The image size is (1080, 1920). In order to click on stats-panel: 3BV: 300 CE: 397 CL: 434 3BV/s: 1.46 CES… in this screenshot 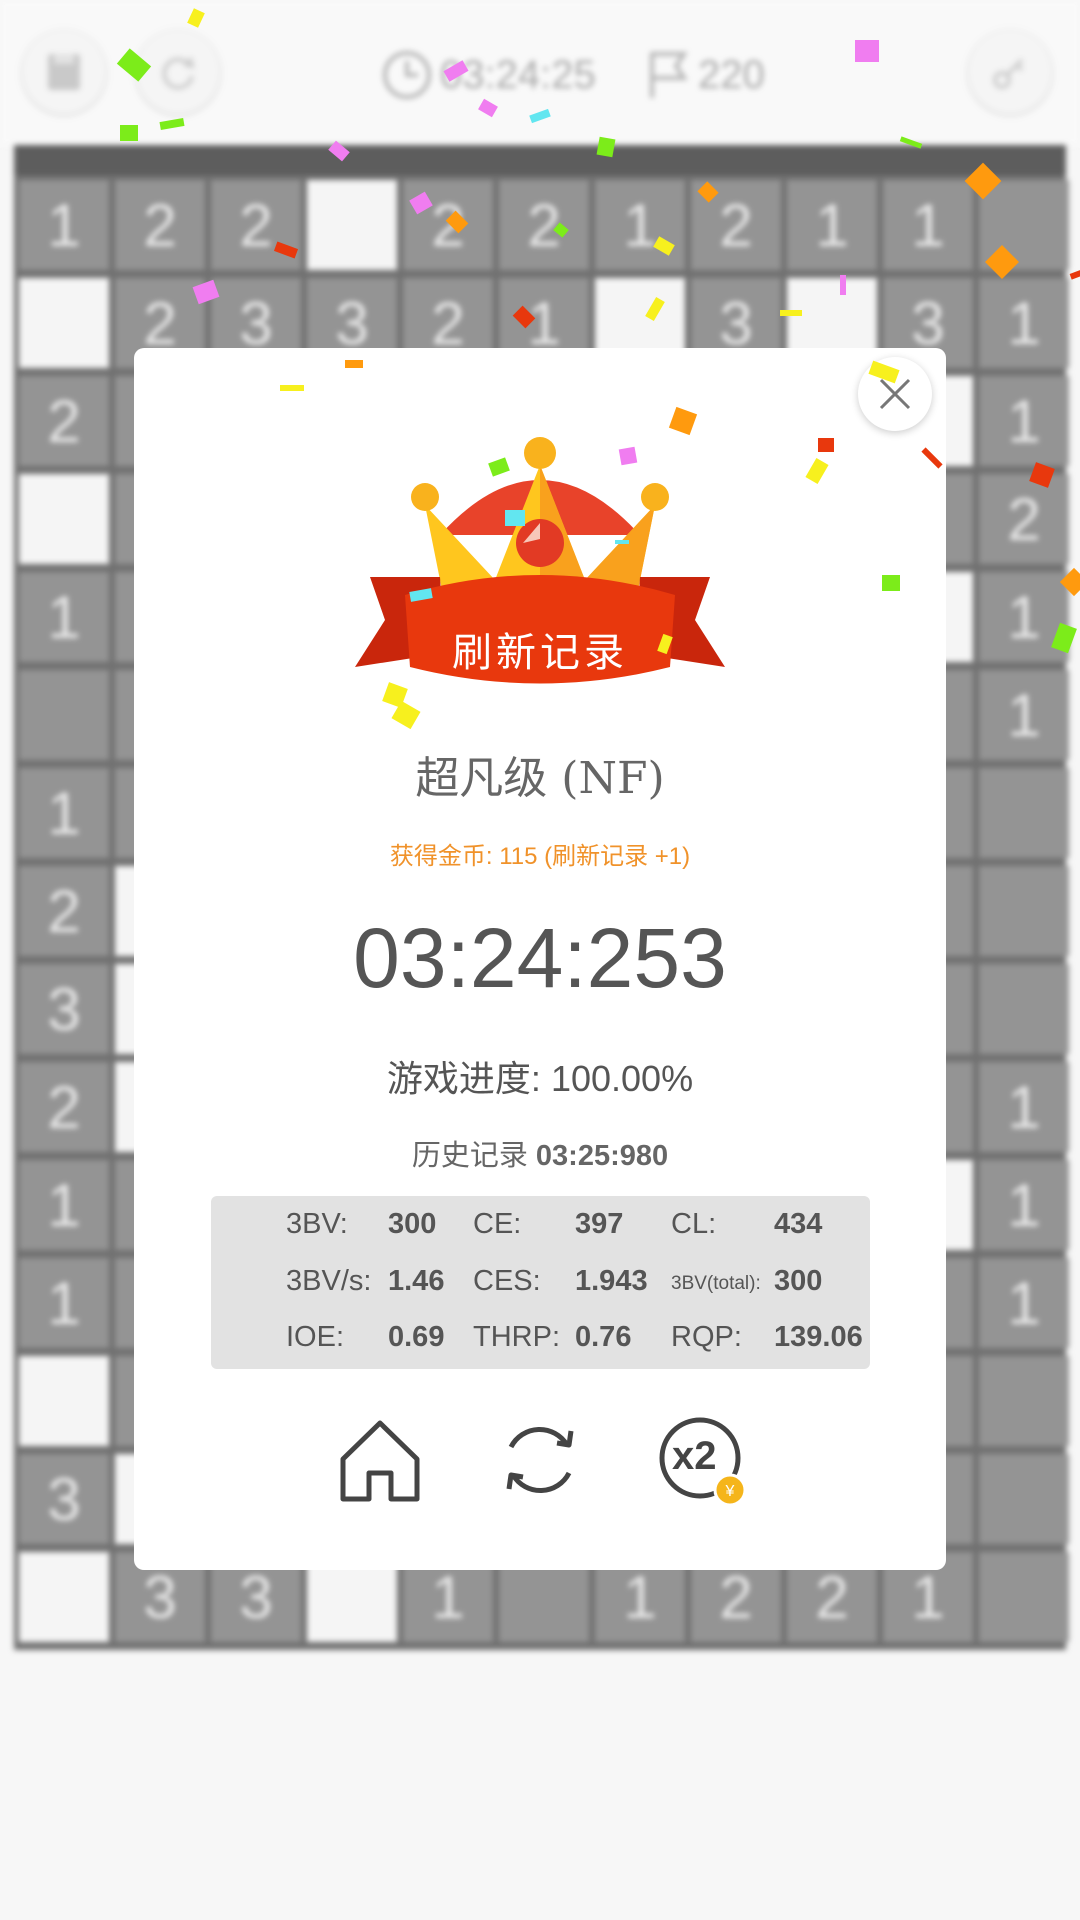, I will do `click(540, 1282)`.